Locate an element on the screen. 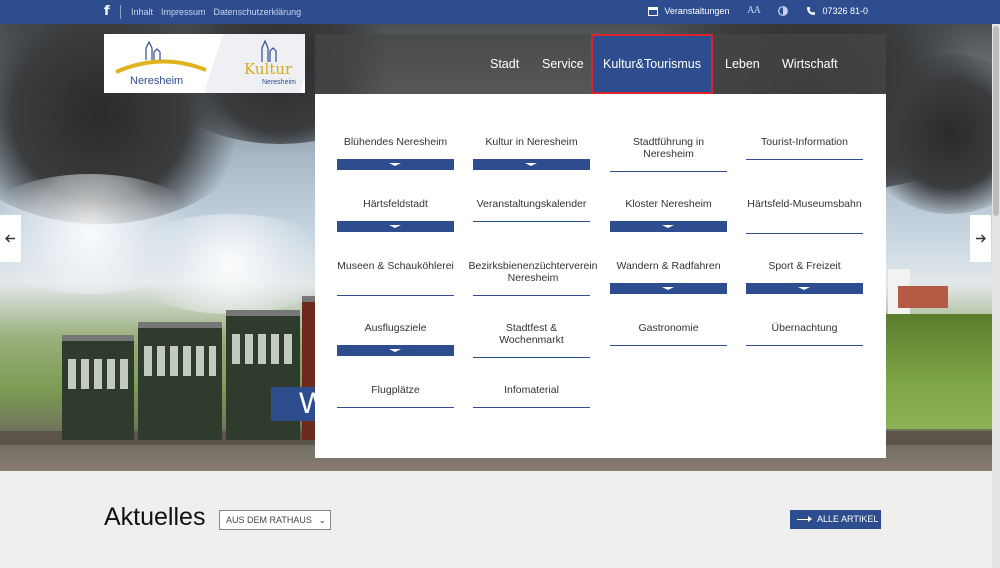 The width and height of the screenshot is (1000, 568). menu-item-veranstaltungskalender: Veranstaltungskalender is located at coordinates (531, 211).